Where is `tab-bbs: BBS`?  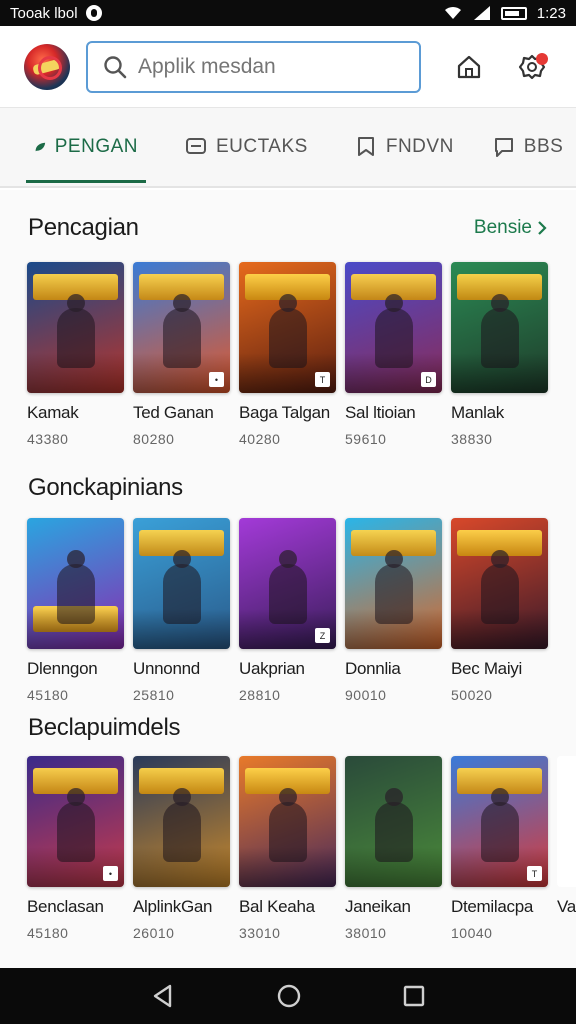
tab-bbs: BBS is located at coordinates (528, 147).